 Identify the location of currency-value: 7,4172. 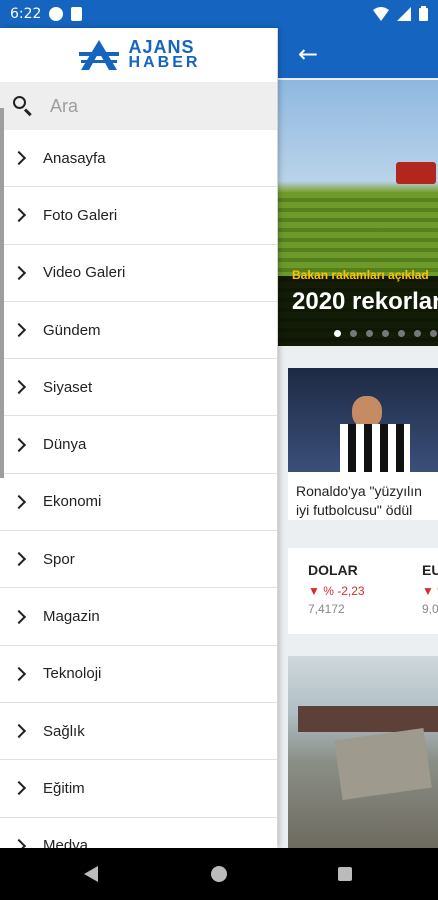
(326, 609).